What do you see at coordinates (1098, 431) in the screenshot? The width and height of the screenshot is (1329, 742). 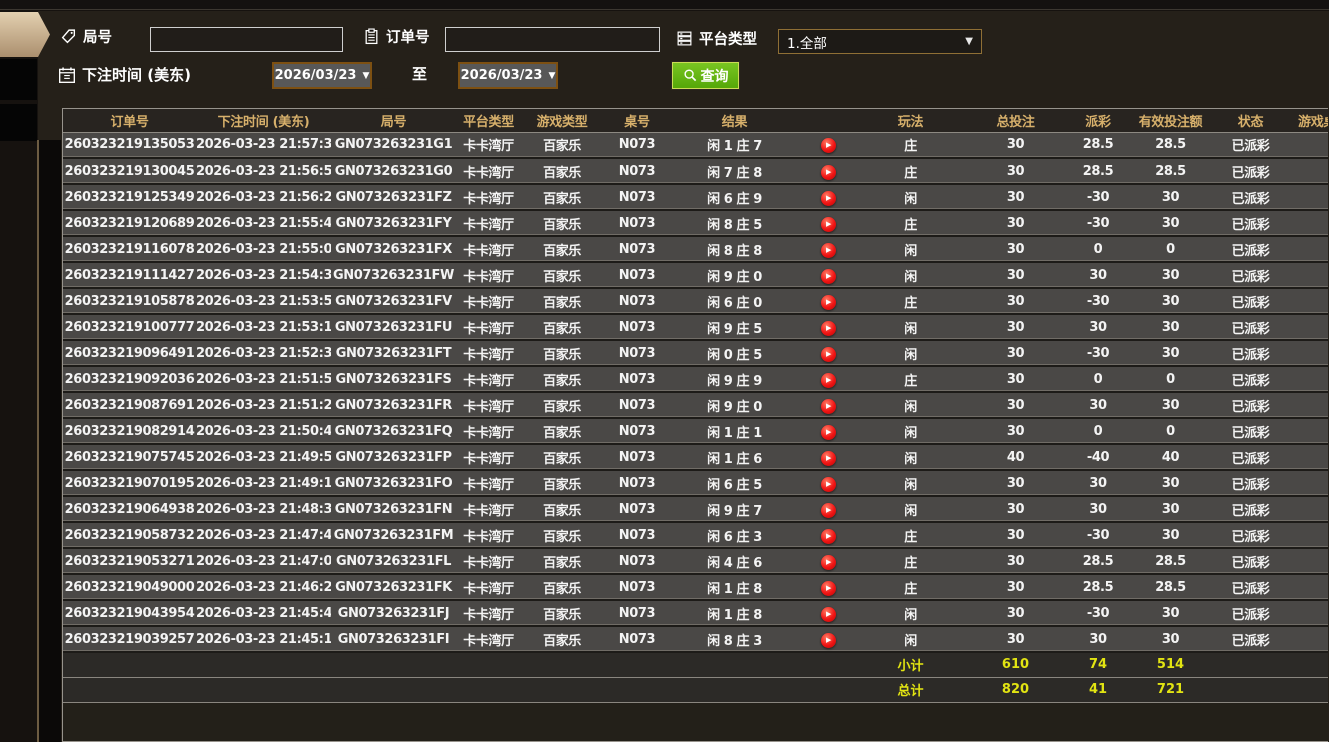 I see `cell-payout: 0` at bounding box center [1098, 431].